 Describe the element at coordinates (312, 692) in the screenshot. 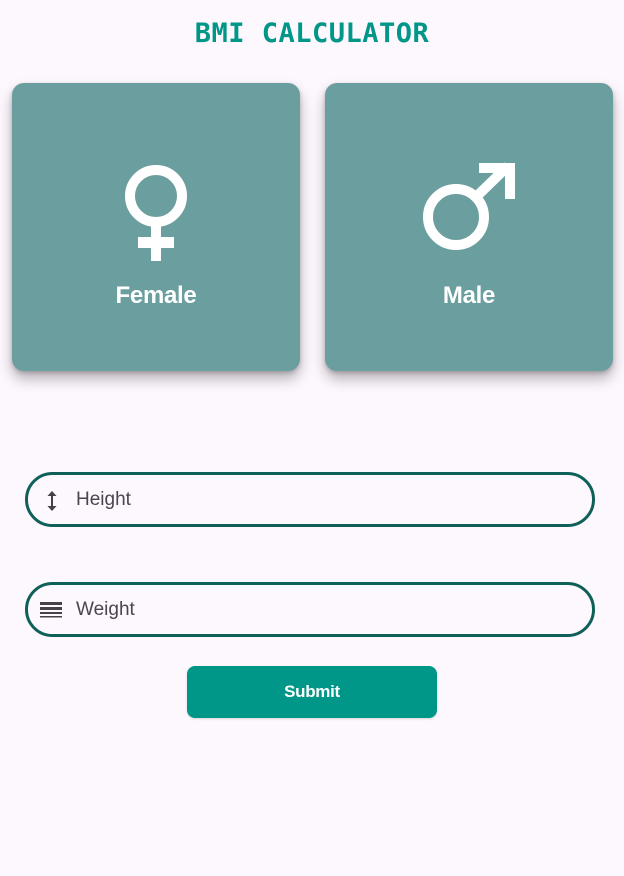

I see `submit-button: Submit` at that location.